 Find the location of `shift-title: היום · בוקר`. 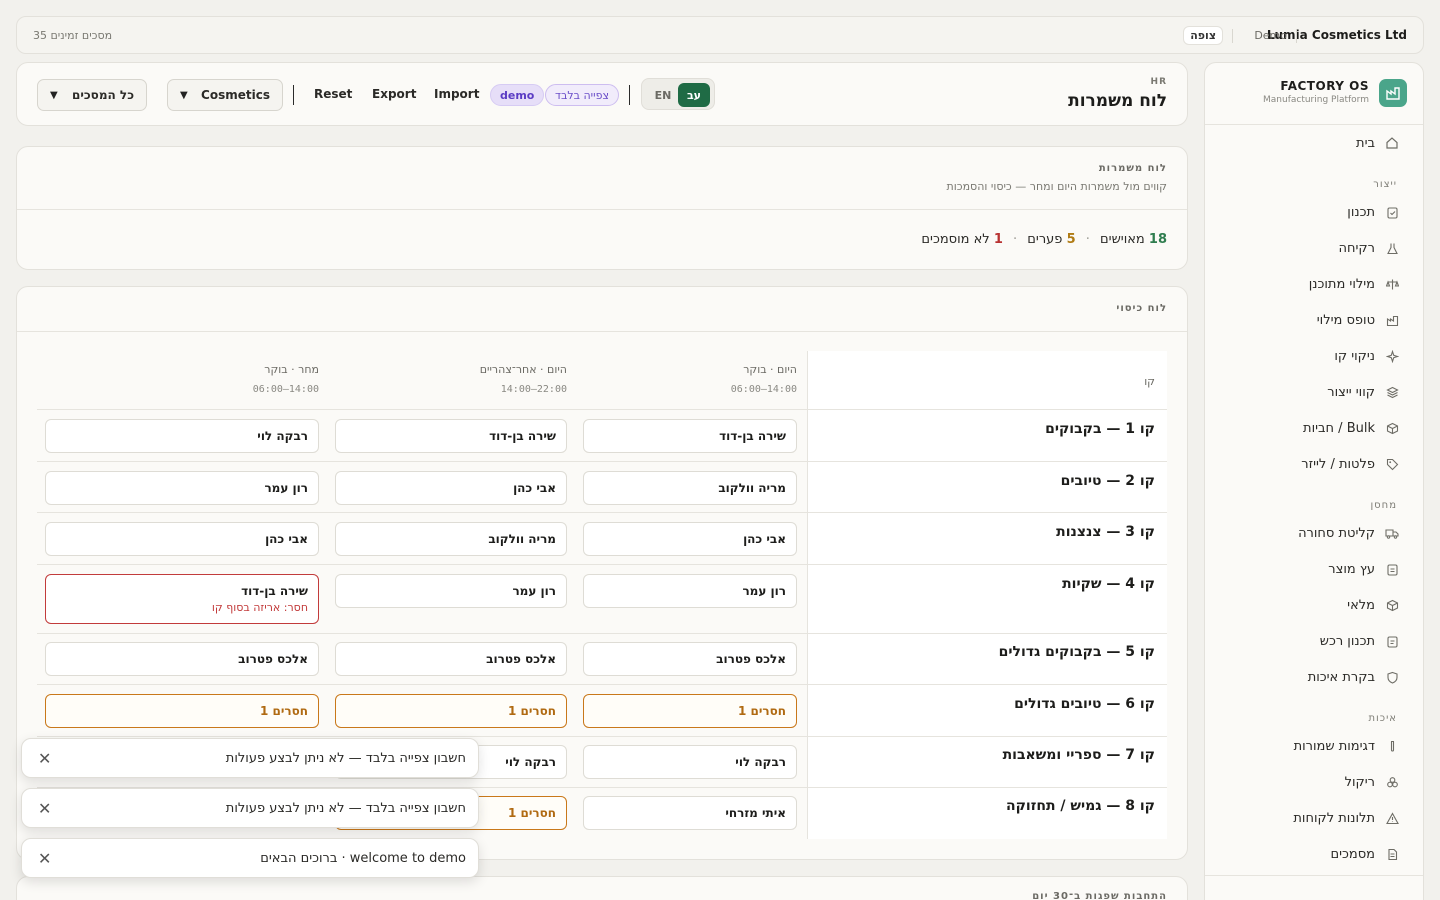

shift-title: היום · בוקר is located at coordinates (770, 369).